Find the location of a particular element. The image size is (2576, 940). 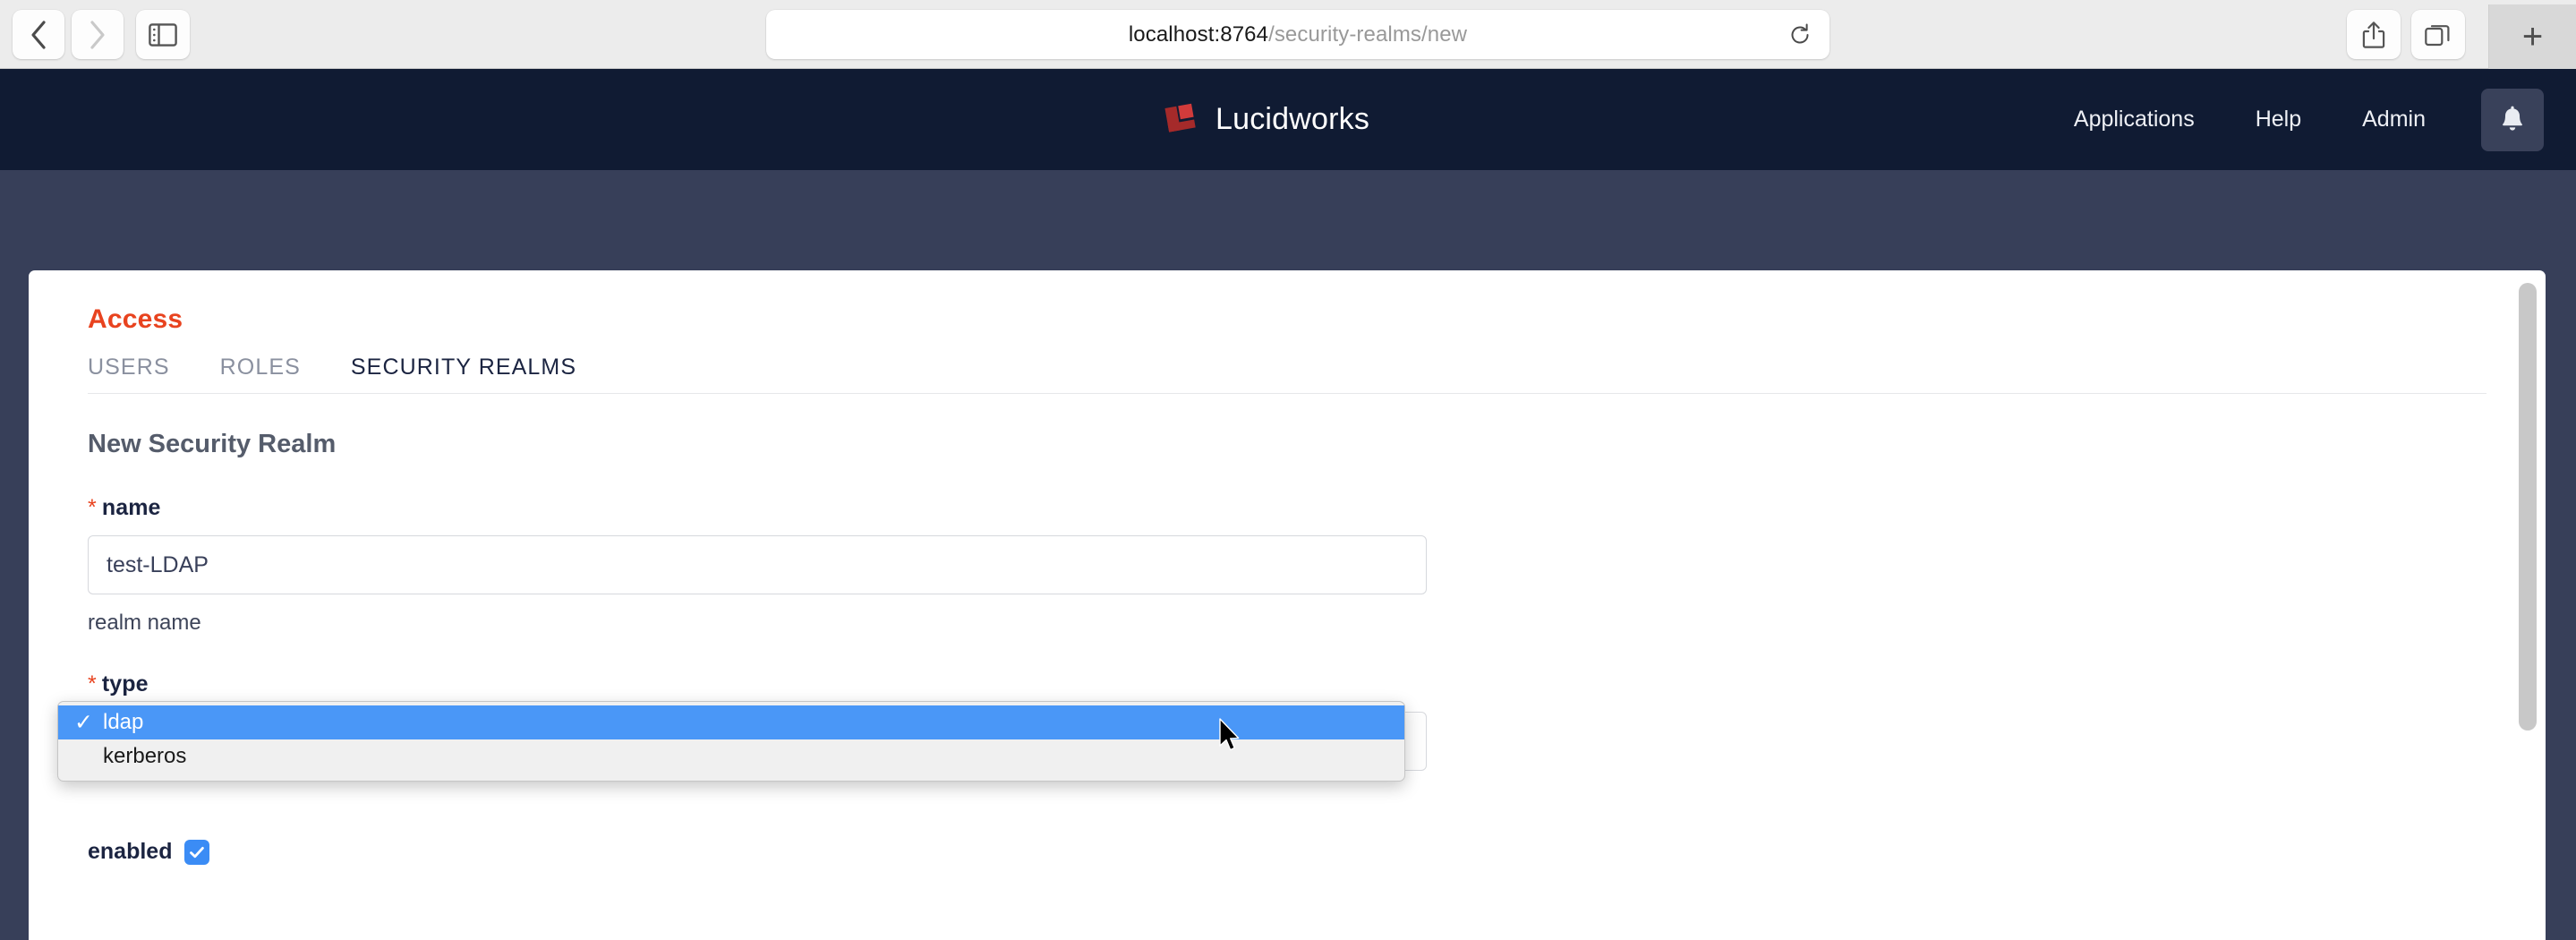

tab-roles: ROLES is located at coordinates (260, 367).